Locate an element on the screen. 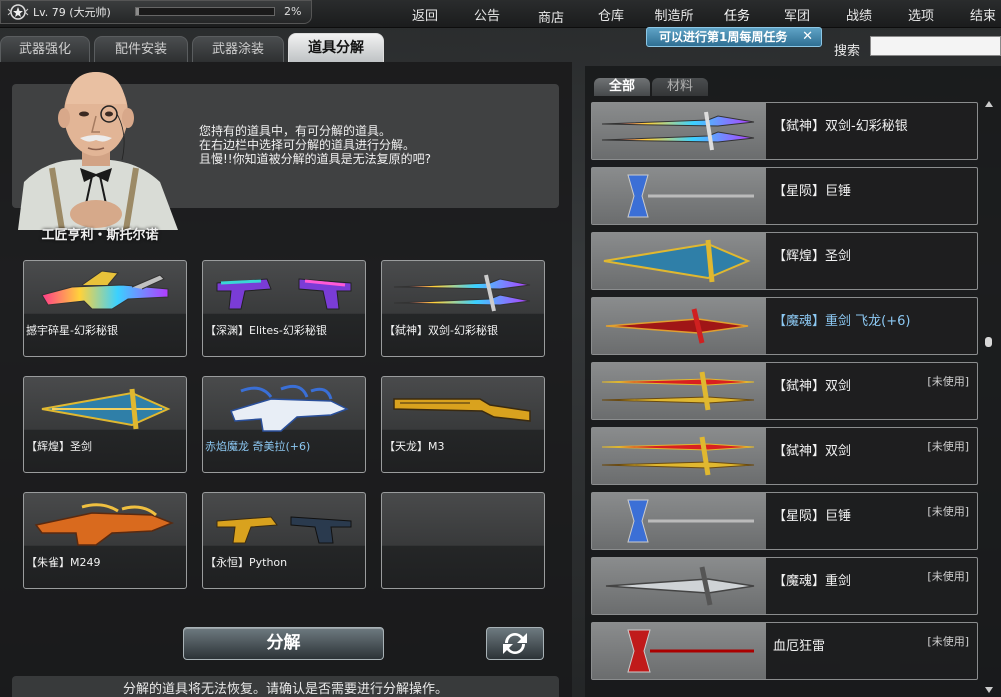  xp-percent: 2% is located at coordinates (293, 11).